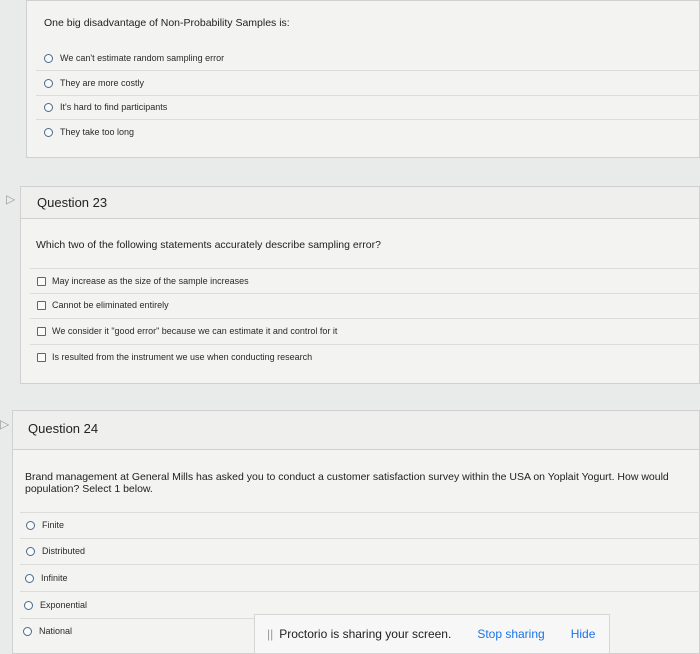  I want to click on option-label: Finite, so click(53, 525).